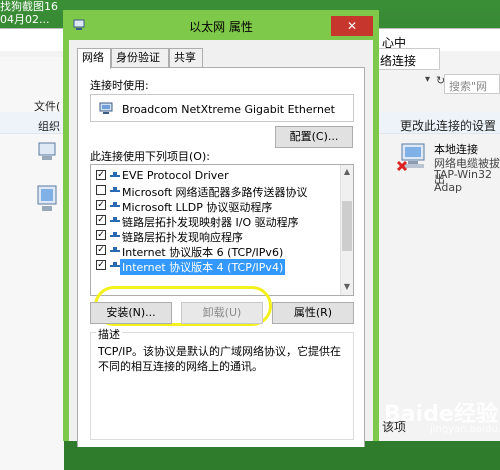 Image resolution: width=500 pixels, height=470 pixels. Describe the element at coordinates (215, 206) in the screenshot. I see `list-item: ✓ Microsoft LLDP 协议驱动程序` at that location.